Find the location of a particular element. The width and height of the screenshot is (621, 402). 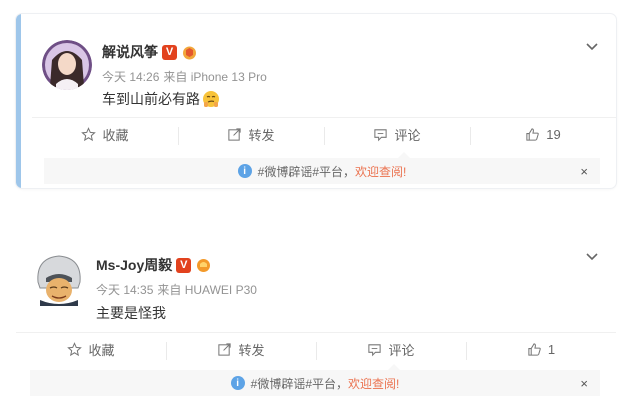

author-row: Ms-Joy周毅 V is located at coordinates (154, 265).